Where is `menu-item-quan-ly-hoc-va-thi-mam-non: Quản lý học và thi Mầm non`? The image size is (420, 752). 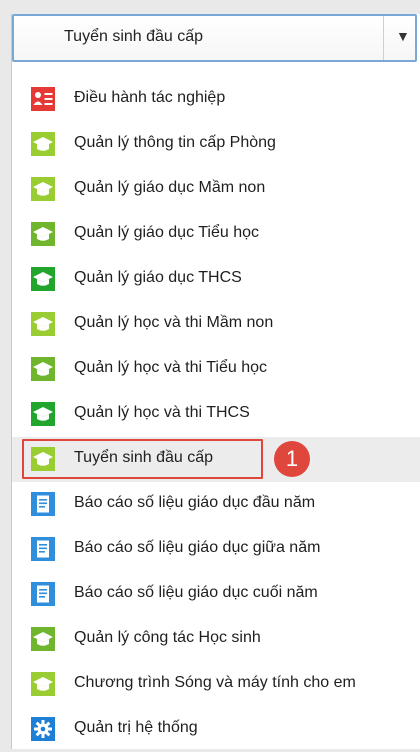 menu-item-quan-ly-hoc-va-thi-mam-non: Quản lý học và thi Mầm non is located at coordinates (216, 324).